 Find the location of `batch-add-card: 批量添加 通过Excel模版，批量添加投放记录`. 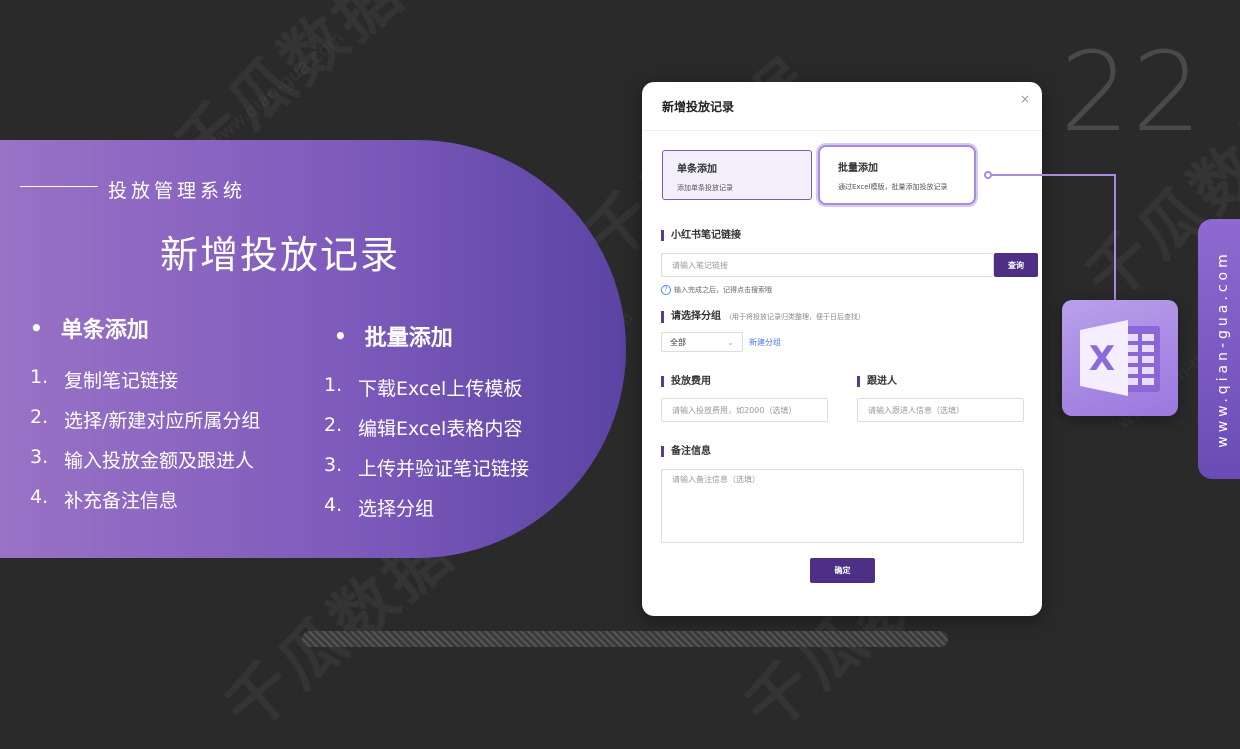

batch-add-card: 批量添加 通过Excel模版，批量添加投放记录 is located at coordinates (897, 175).